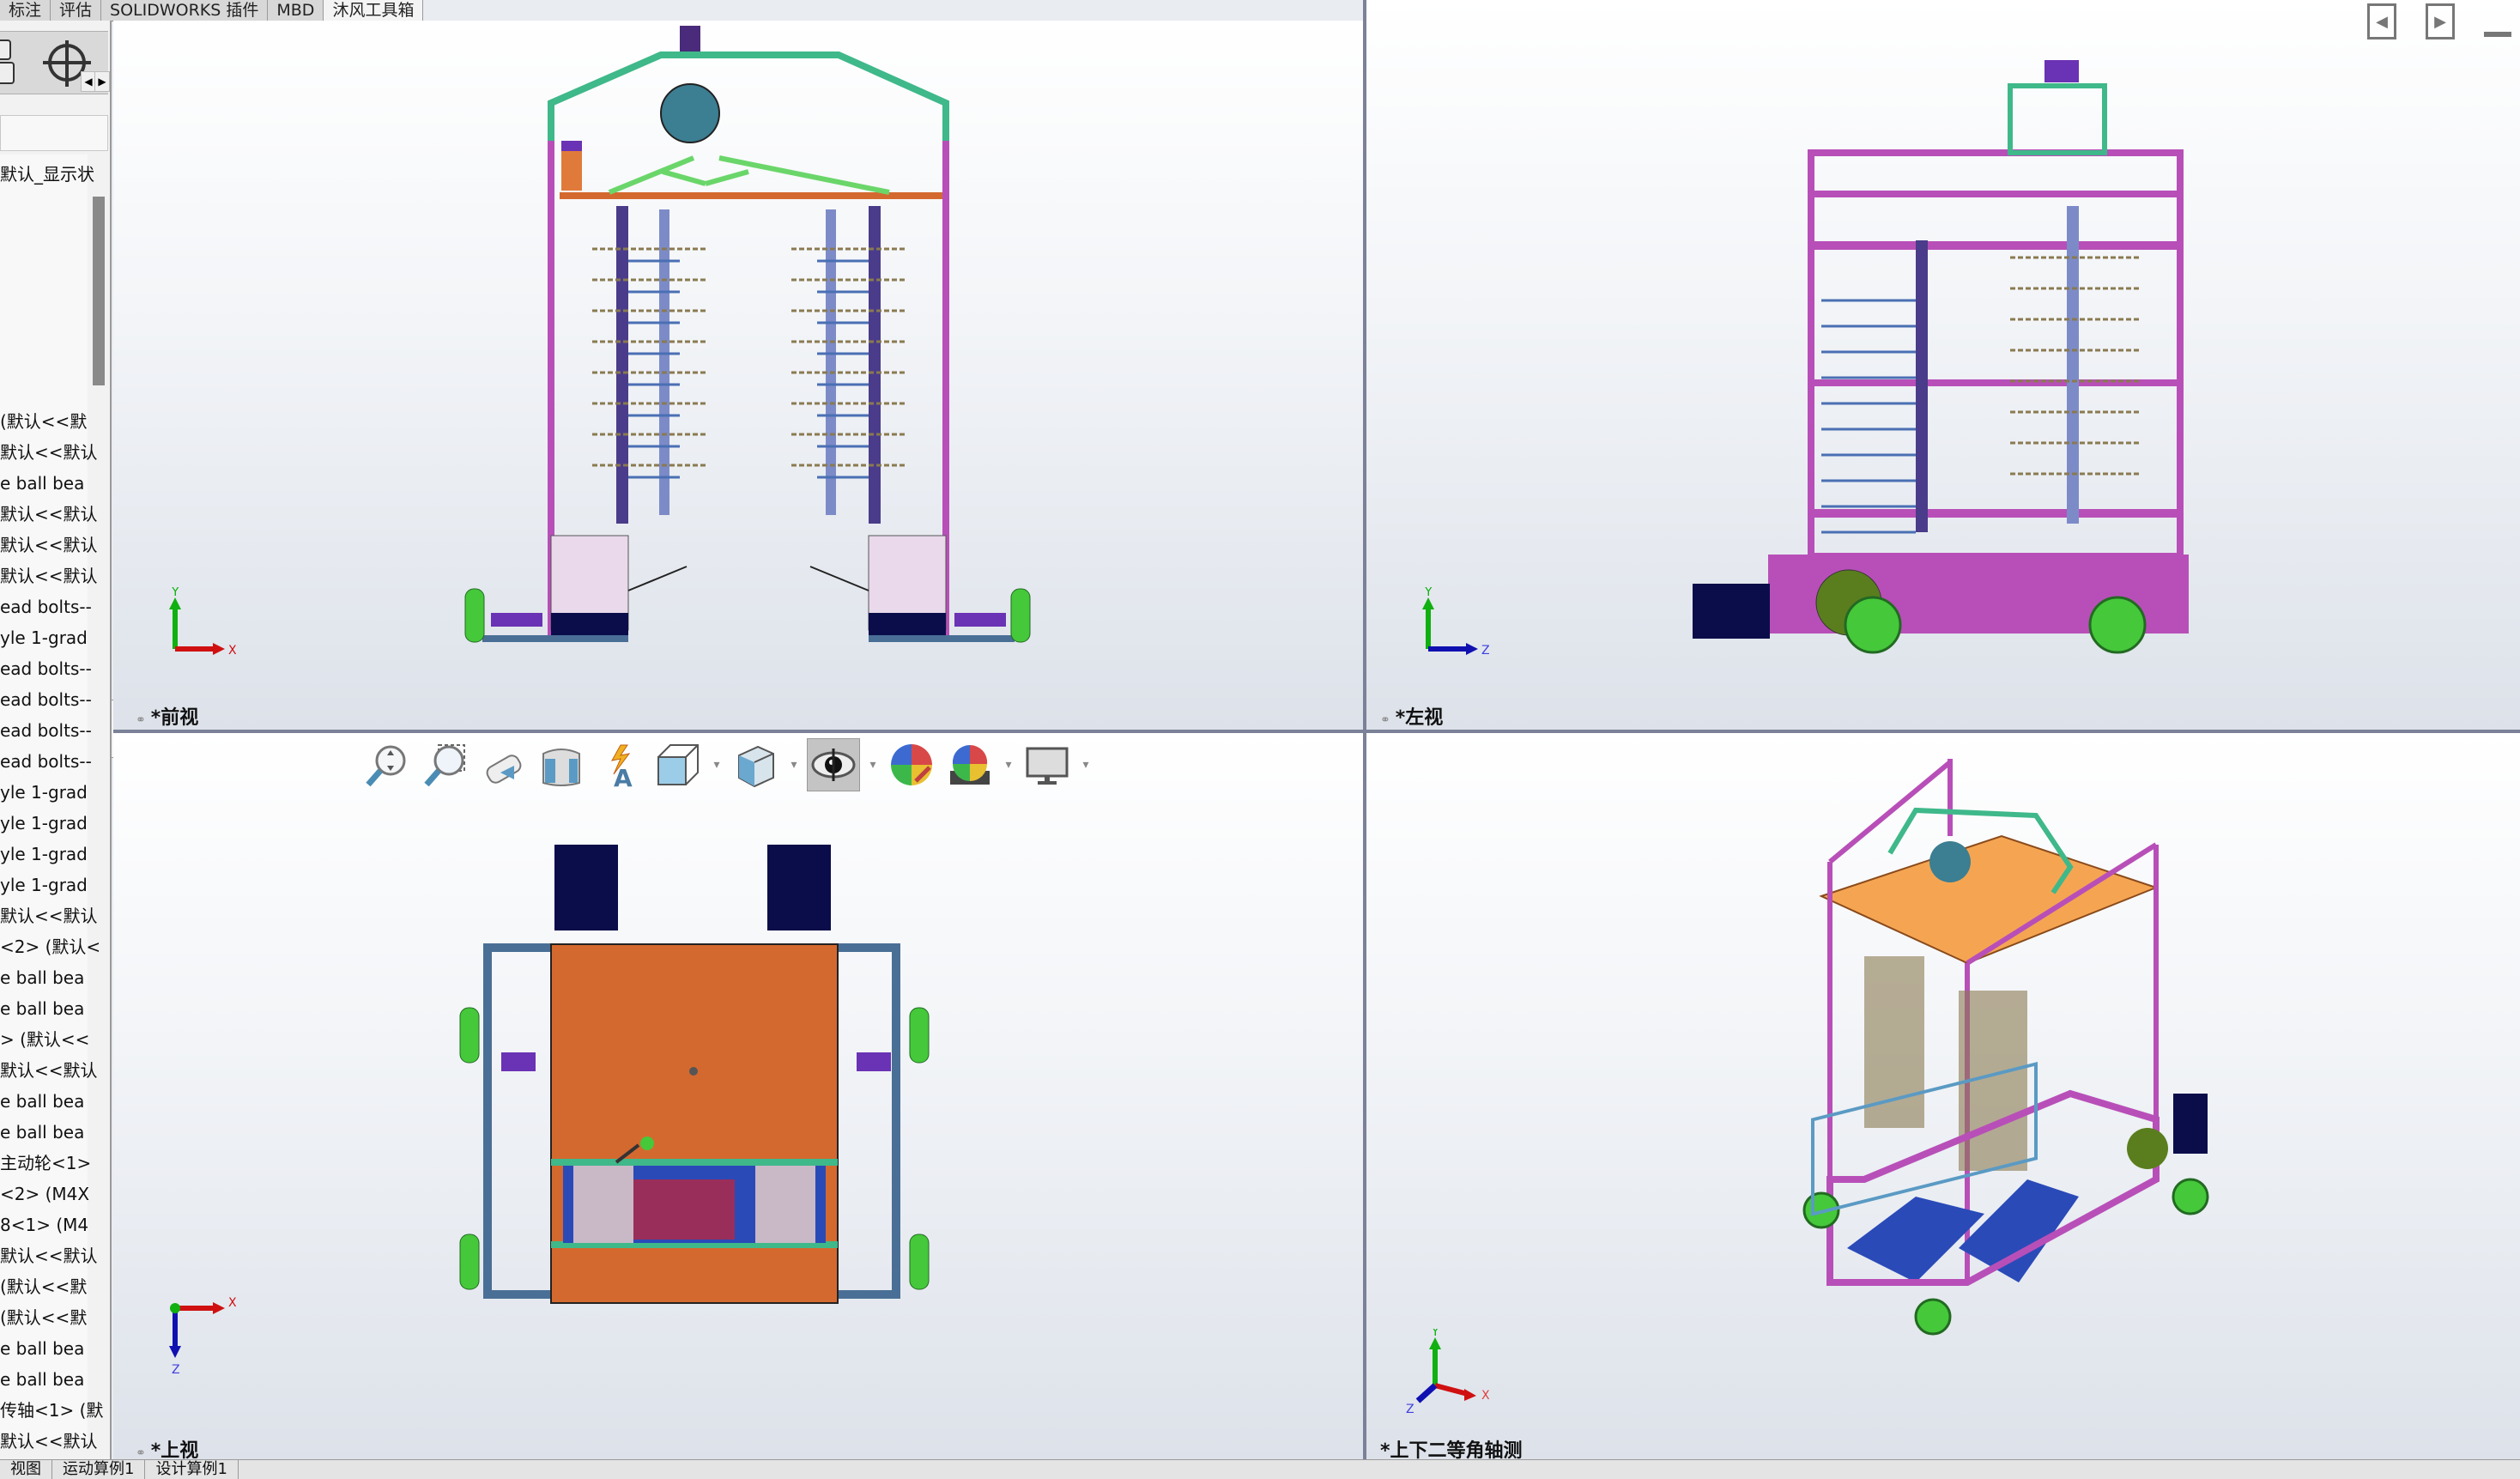  Describe the element at coordinates (44, 1194) in the screenshot. I see `feature-tree-item: <2> (M4X` at that location.